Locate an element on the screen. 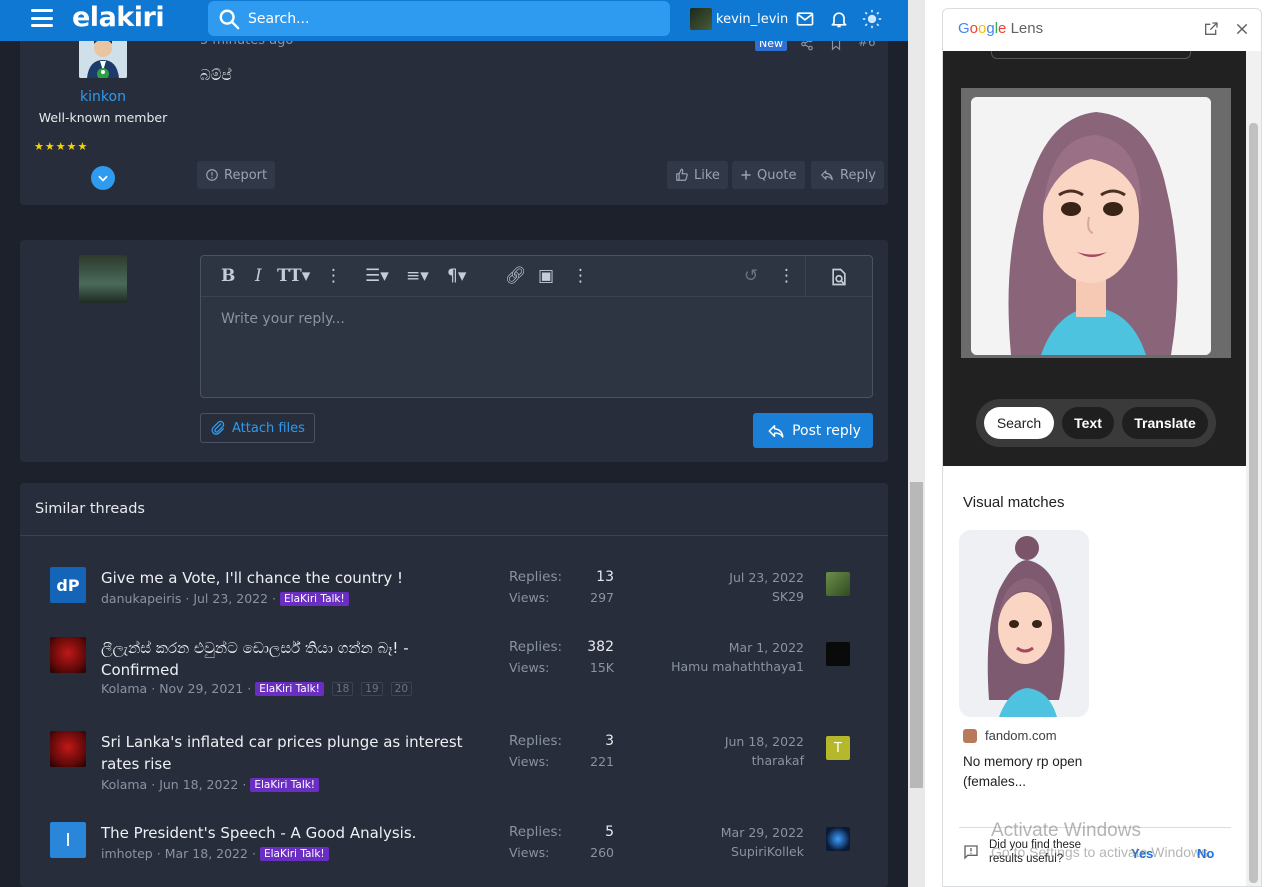 Image resolution: width=1280 pixels, height=887 pixels. last-post-date: Jul 23, 2022 is located at coordinates (766, 577).